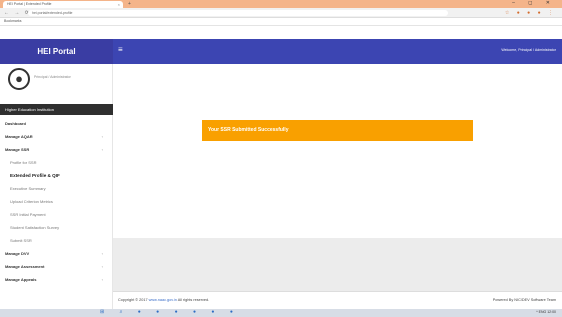  I want to click on os-taskbar: ⊞ ⌕ ● ● ● ● ● ● ^ ENG 12:00, so click(281, 313).